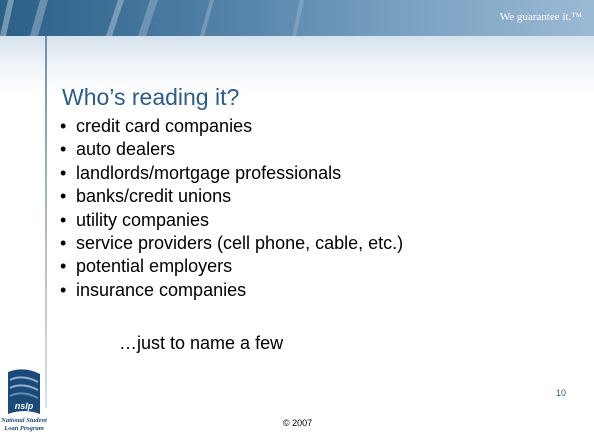 This screenshot has width=594, height=444. I want to click on logo-mark-icon: nslp, so click(24, 391).